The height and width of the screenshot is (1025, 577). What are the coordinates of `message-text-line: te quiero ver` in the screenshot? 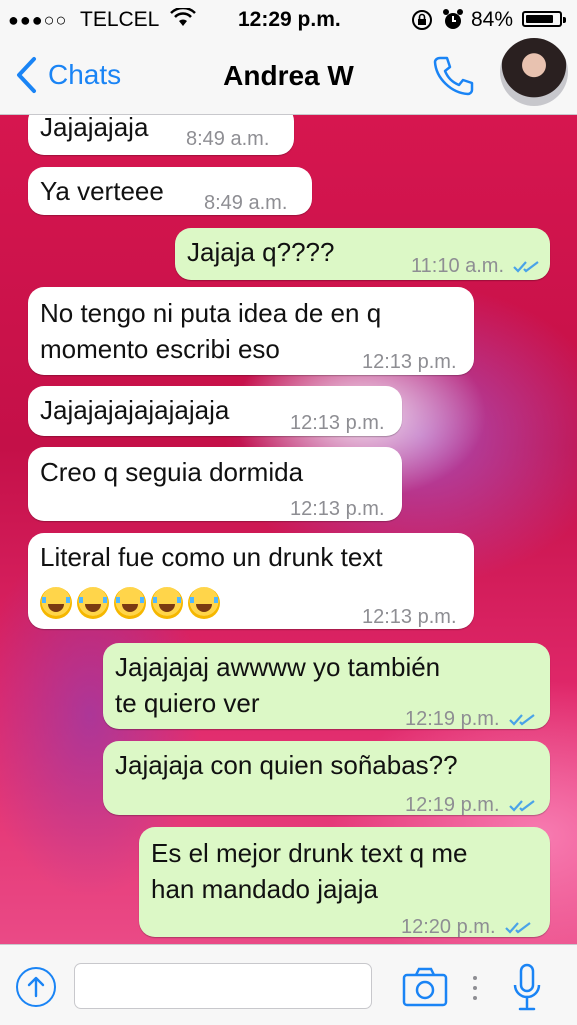 It's located at (187, 703).